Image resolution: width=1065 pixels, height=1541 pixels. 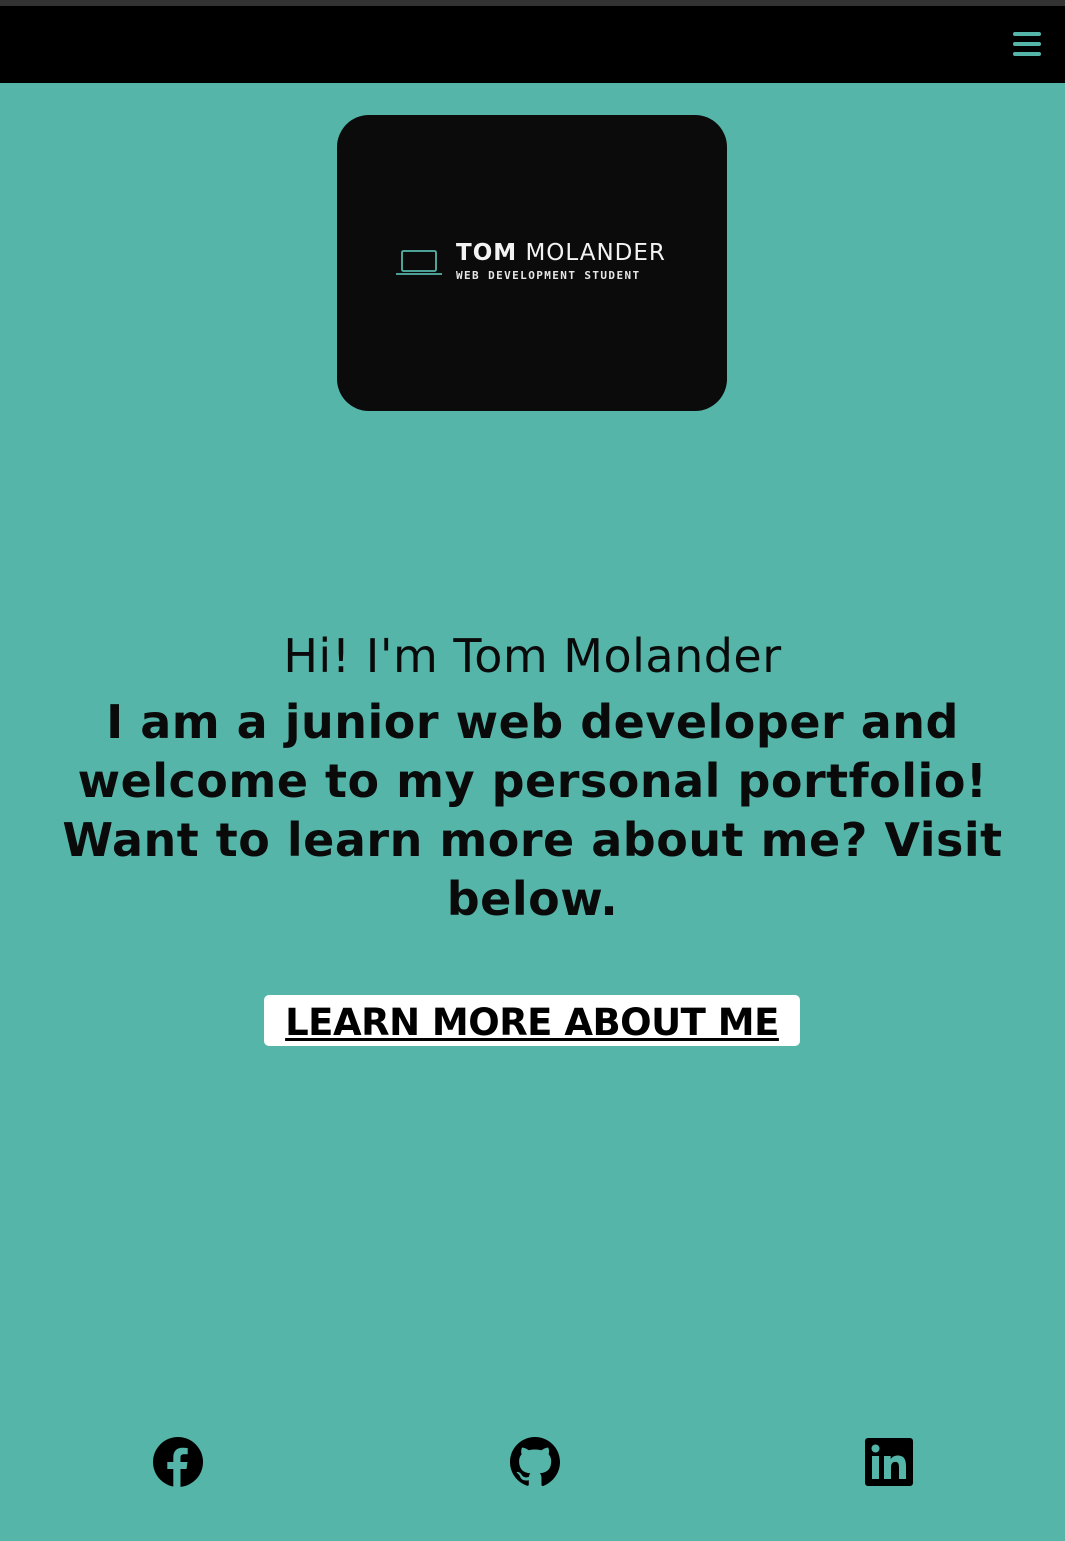 I want to click on logo-card: TOM MOLANDER WEB DEVELOPMENT STUDENT, so click(x=532, y=263).